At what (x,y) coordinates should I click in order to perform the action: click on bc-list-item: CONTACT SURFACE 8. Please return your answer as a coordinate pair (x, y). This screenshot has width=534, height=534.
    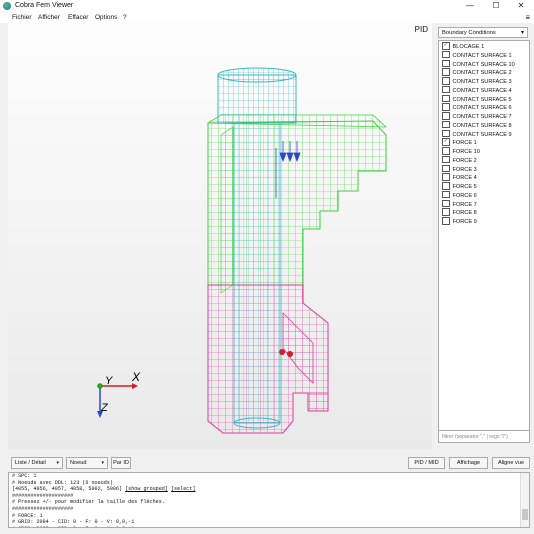
    Looking at the image, I should click on (477, 125).